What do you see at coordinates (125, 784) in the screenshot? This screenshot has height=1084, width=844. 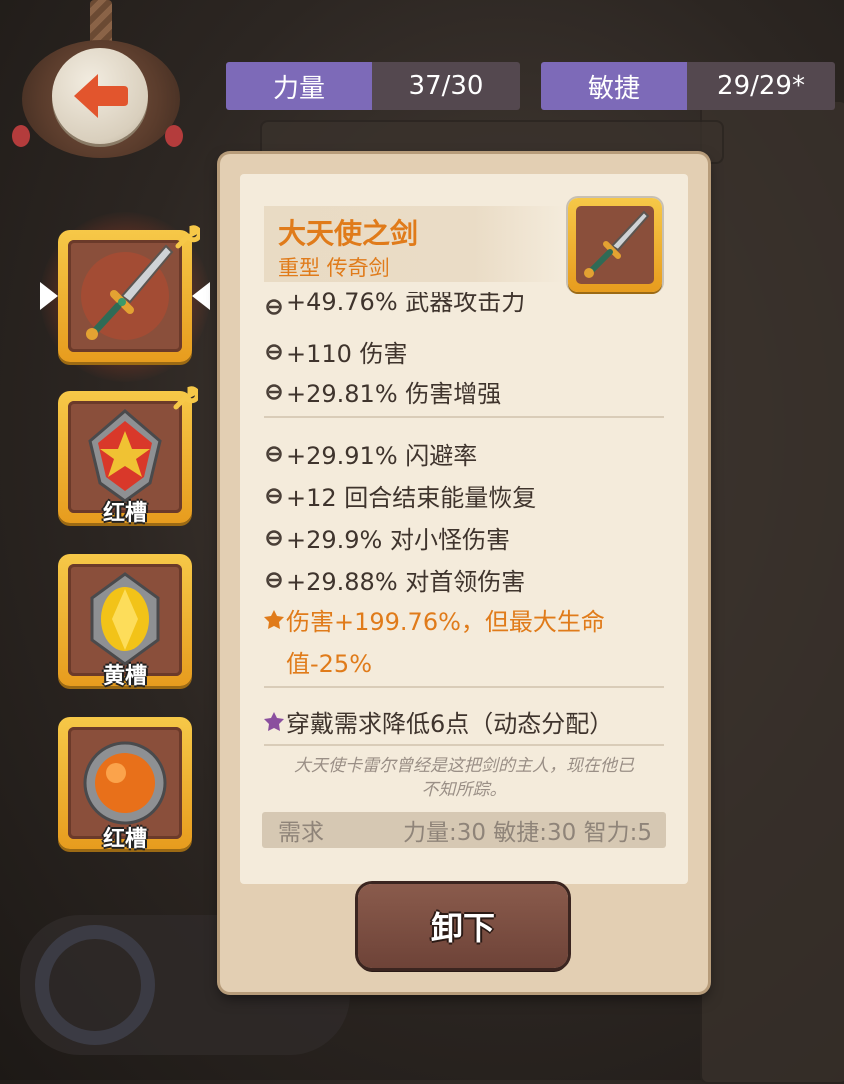 I see `slot-red-orb: 红槽` at bounding box center [125, 784].